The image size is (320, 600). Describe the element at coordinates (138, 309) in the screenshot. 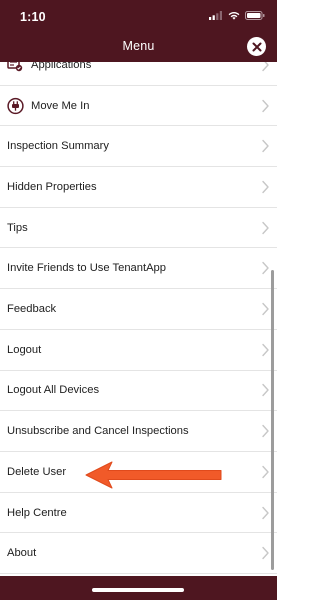

I see `menu-item-feedback: Feedback` at that location.